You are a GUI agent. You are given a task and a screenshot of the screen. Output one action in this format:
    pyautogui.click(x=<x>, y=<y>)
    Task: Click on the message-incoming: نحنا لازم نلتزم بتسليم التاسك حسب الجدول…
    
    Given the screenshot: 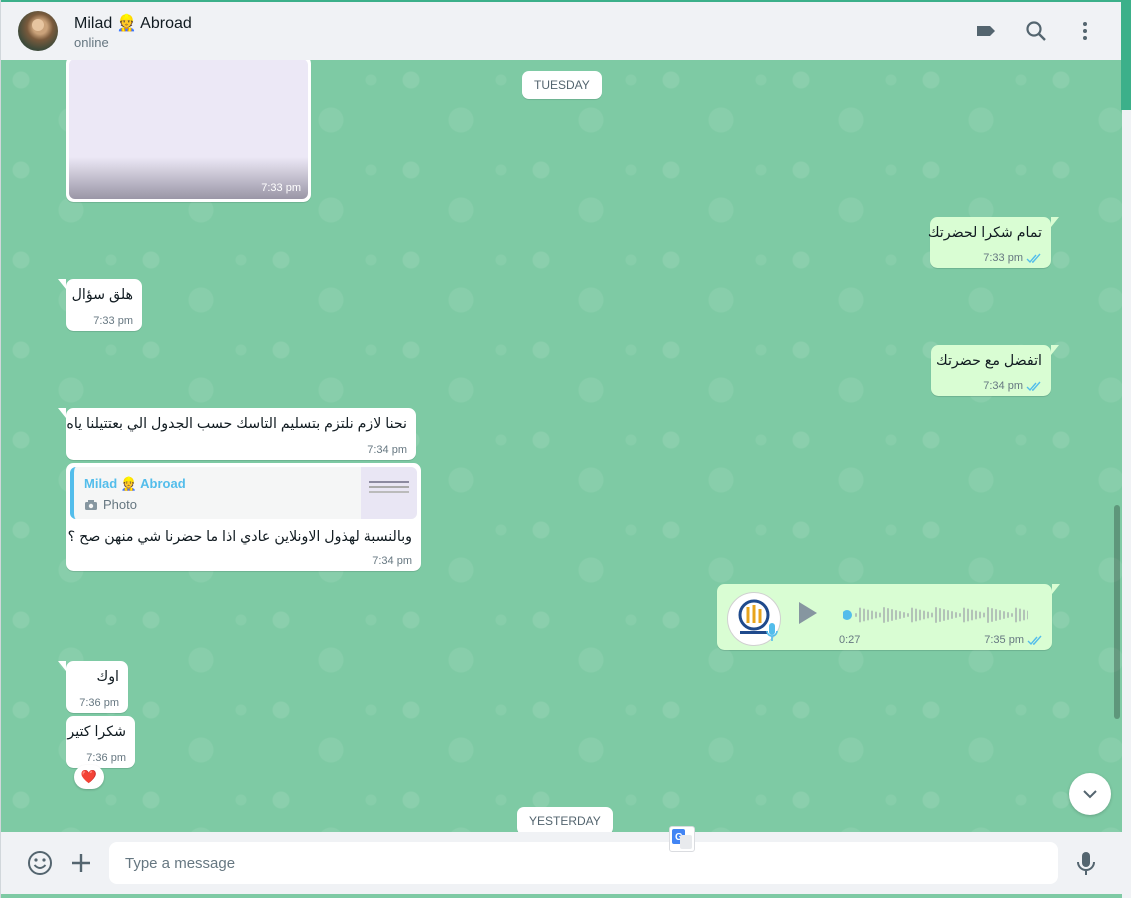 What is the action you would take?
    pyautogui.click(x=237, y=434)
    